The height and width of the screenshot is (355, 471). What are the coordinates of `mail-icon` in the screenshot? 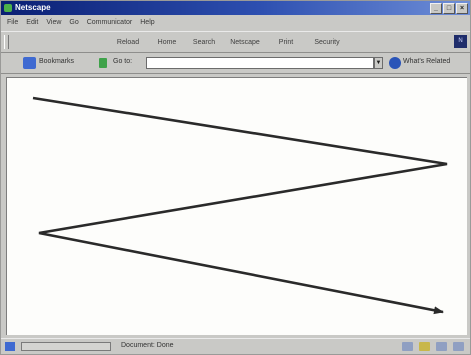 It's located at (424, 346).